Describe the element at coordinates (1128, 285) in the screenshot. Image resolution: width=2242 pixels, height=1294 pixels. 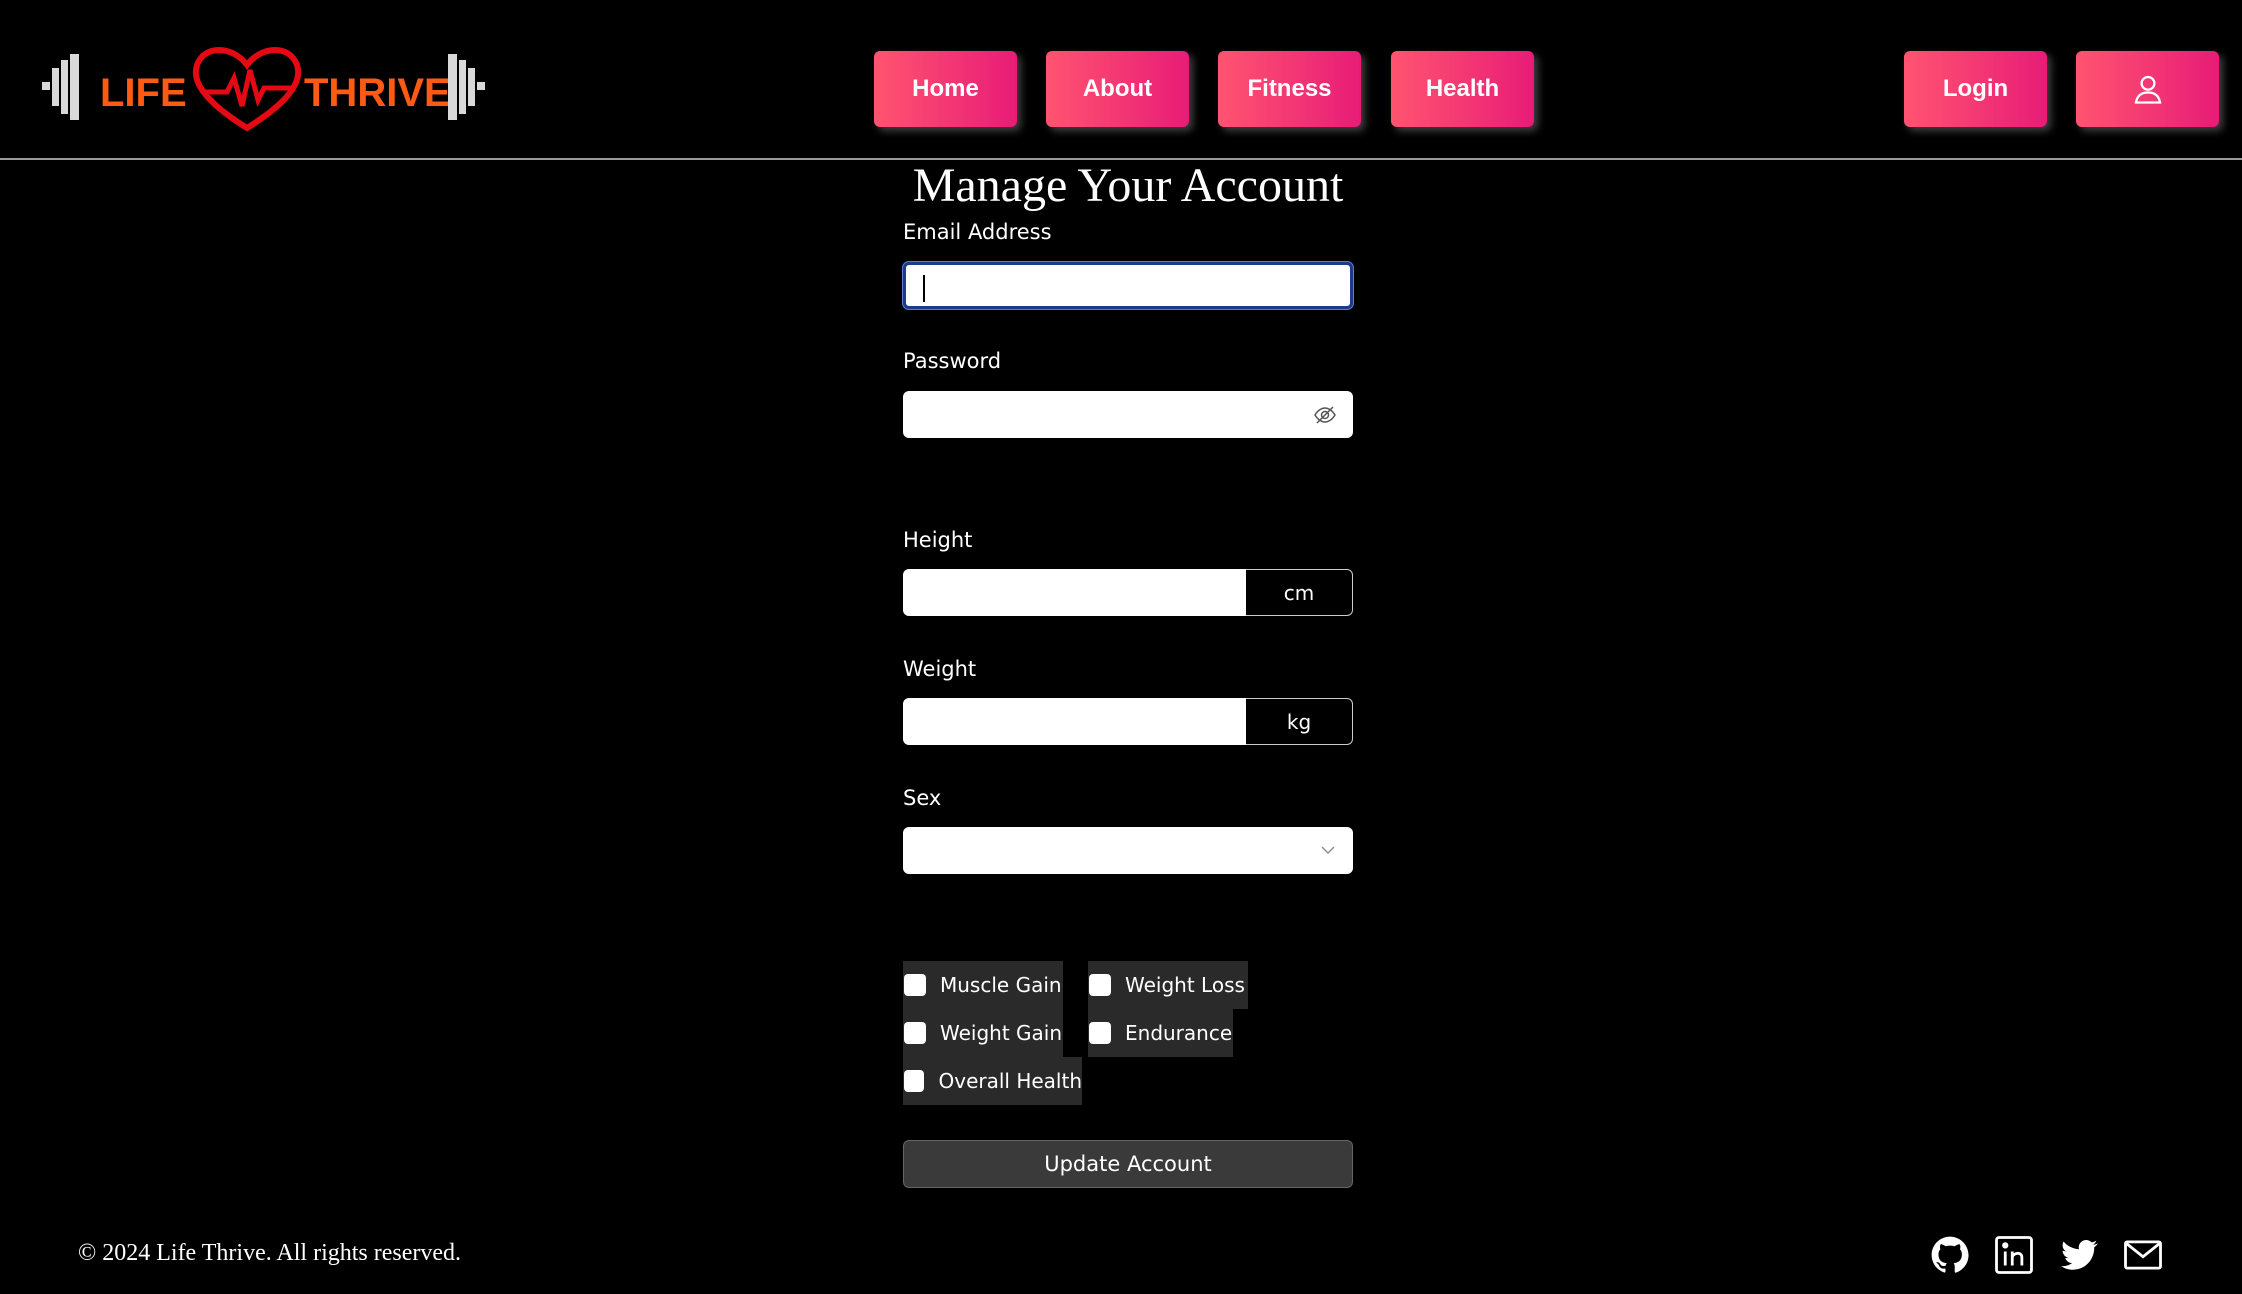
I see `email-field` at that location.